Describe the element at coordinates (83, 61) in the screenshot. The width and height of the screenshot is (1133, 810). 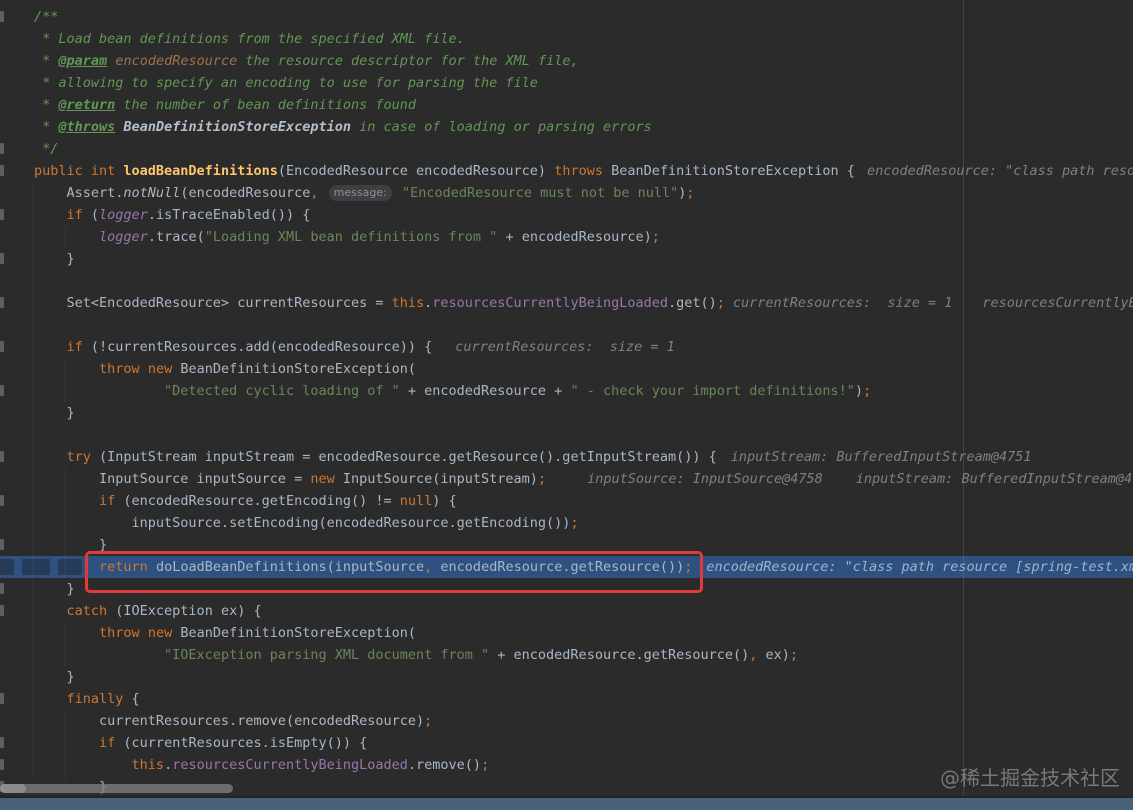
I see `code-token: @param` at that location.